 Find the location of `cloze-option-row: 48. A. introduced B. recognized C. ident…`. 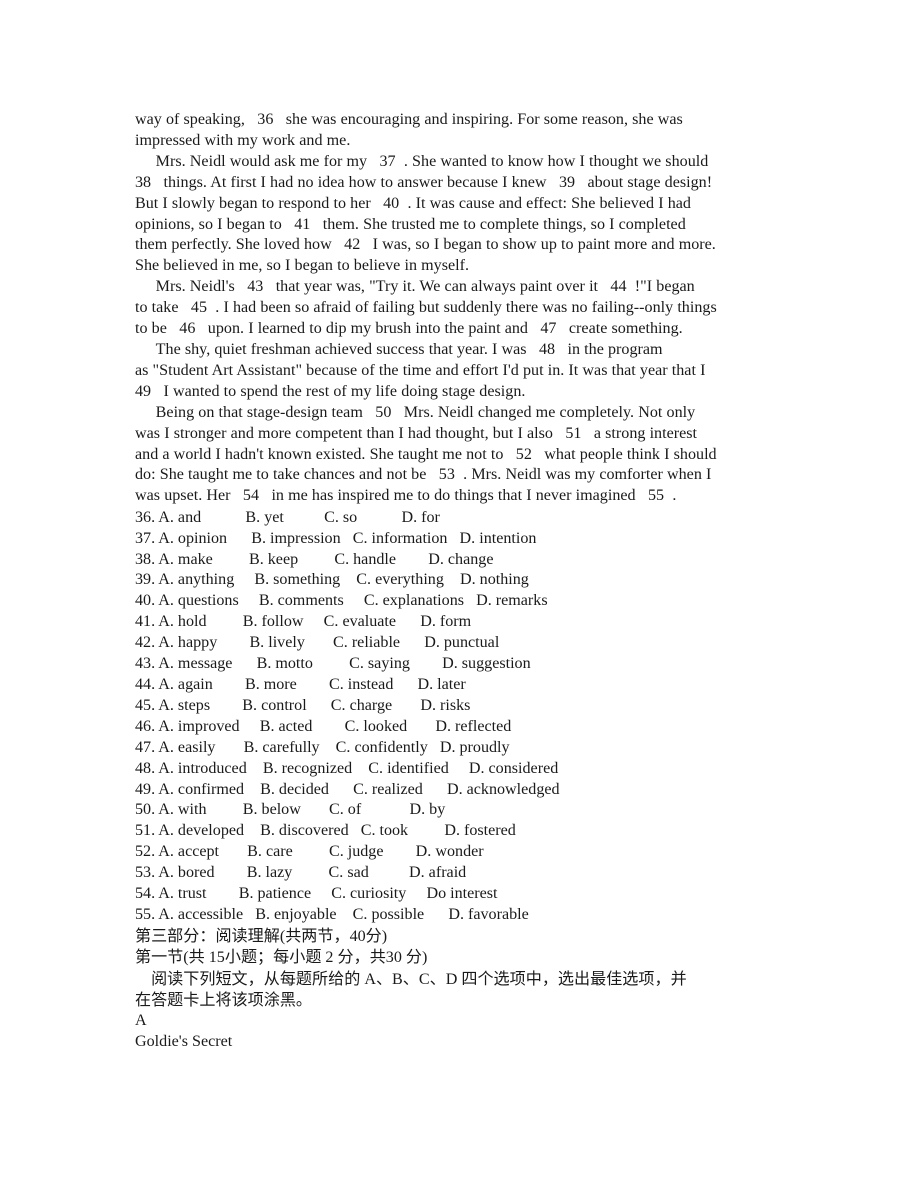

cloze-option-row: 48. A. introduced B. recognized C. ident… is located at coordinates (347, 768).